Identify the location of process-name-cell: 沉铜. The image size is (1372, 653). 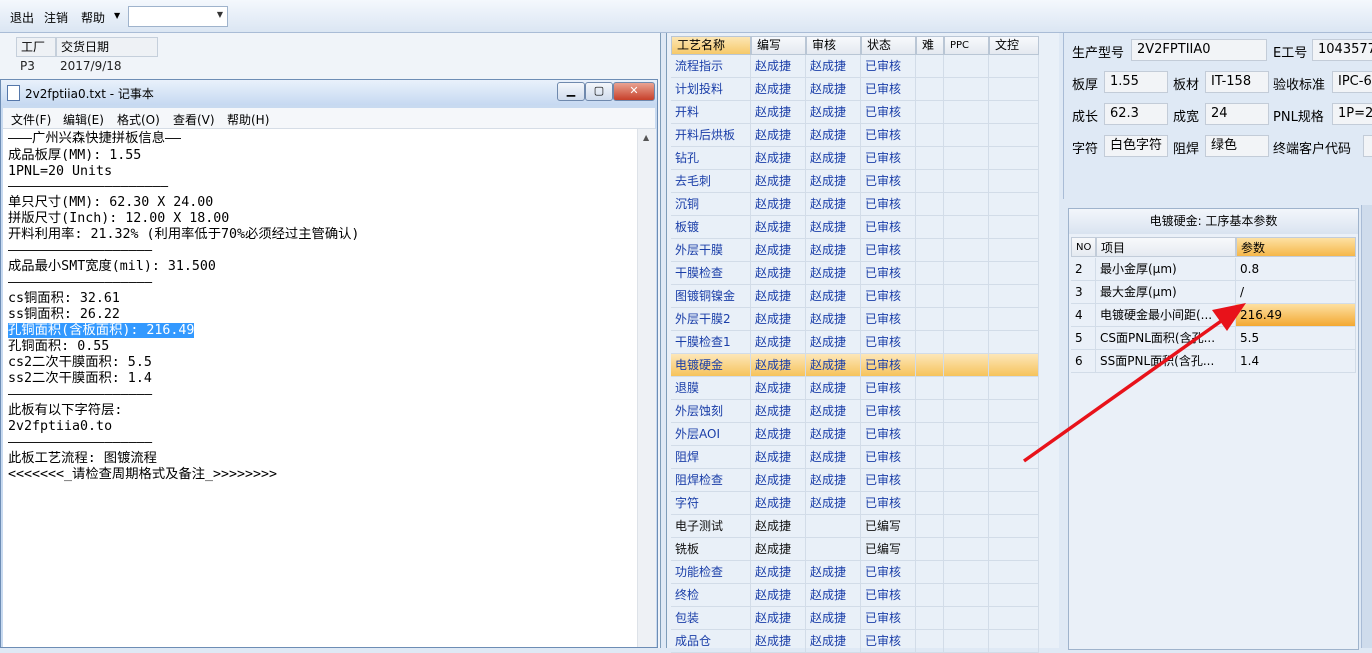
(711, 204).